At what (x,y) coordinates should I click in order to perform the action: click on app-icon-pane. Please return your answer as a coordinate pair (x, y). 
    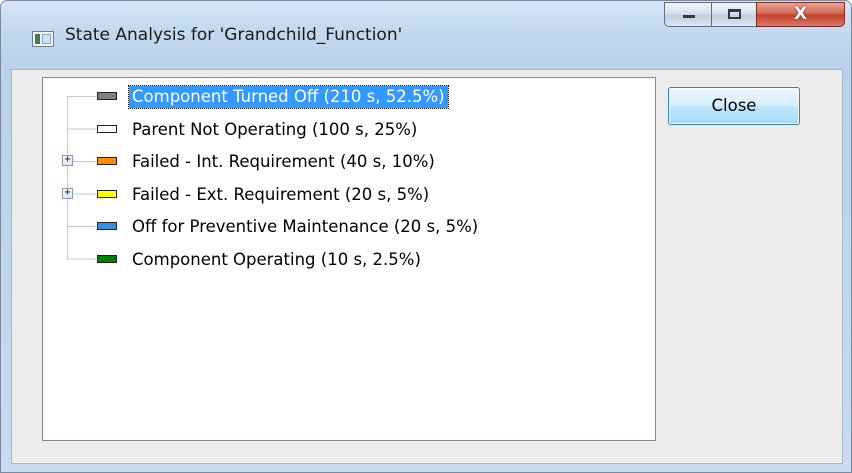
    Looking at the image, I should click on (46, 39).